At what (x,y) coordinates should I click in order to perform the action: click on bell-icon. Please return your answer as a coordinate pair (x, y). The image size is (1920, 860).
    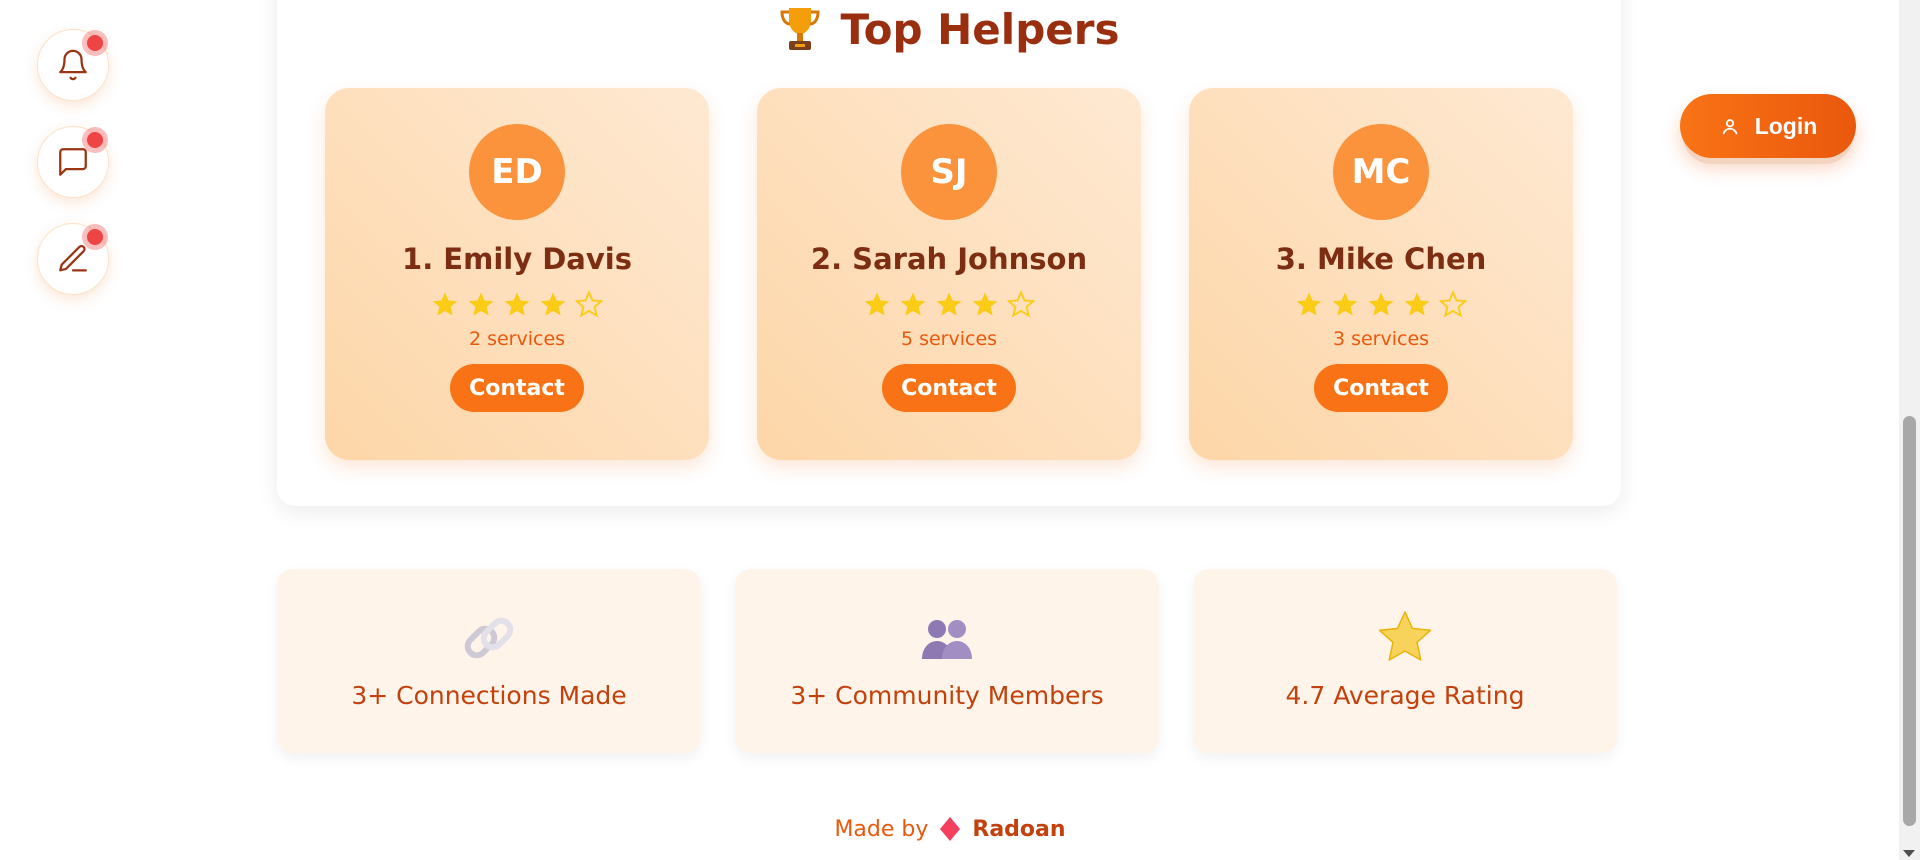
    Looking at the image, I should click on (73, 65).